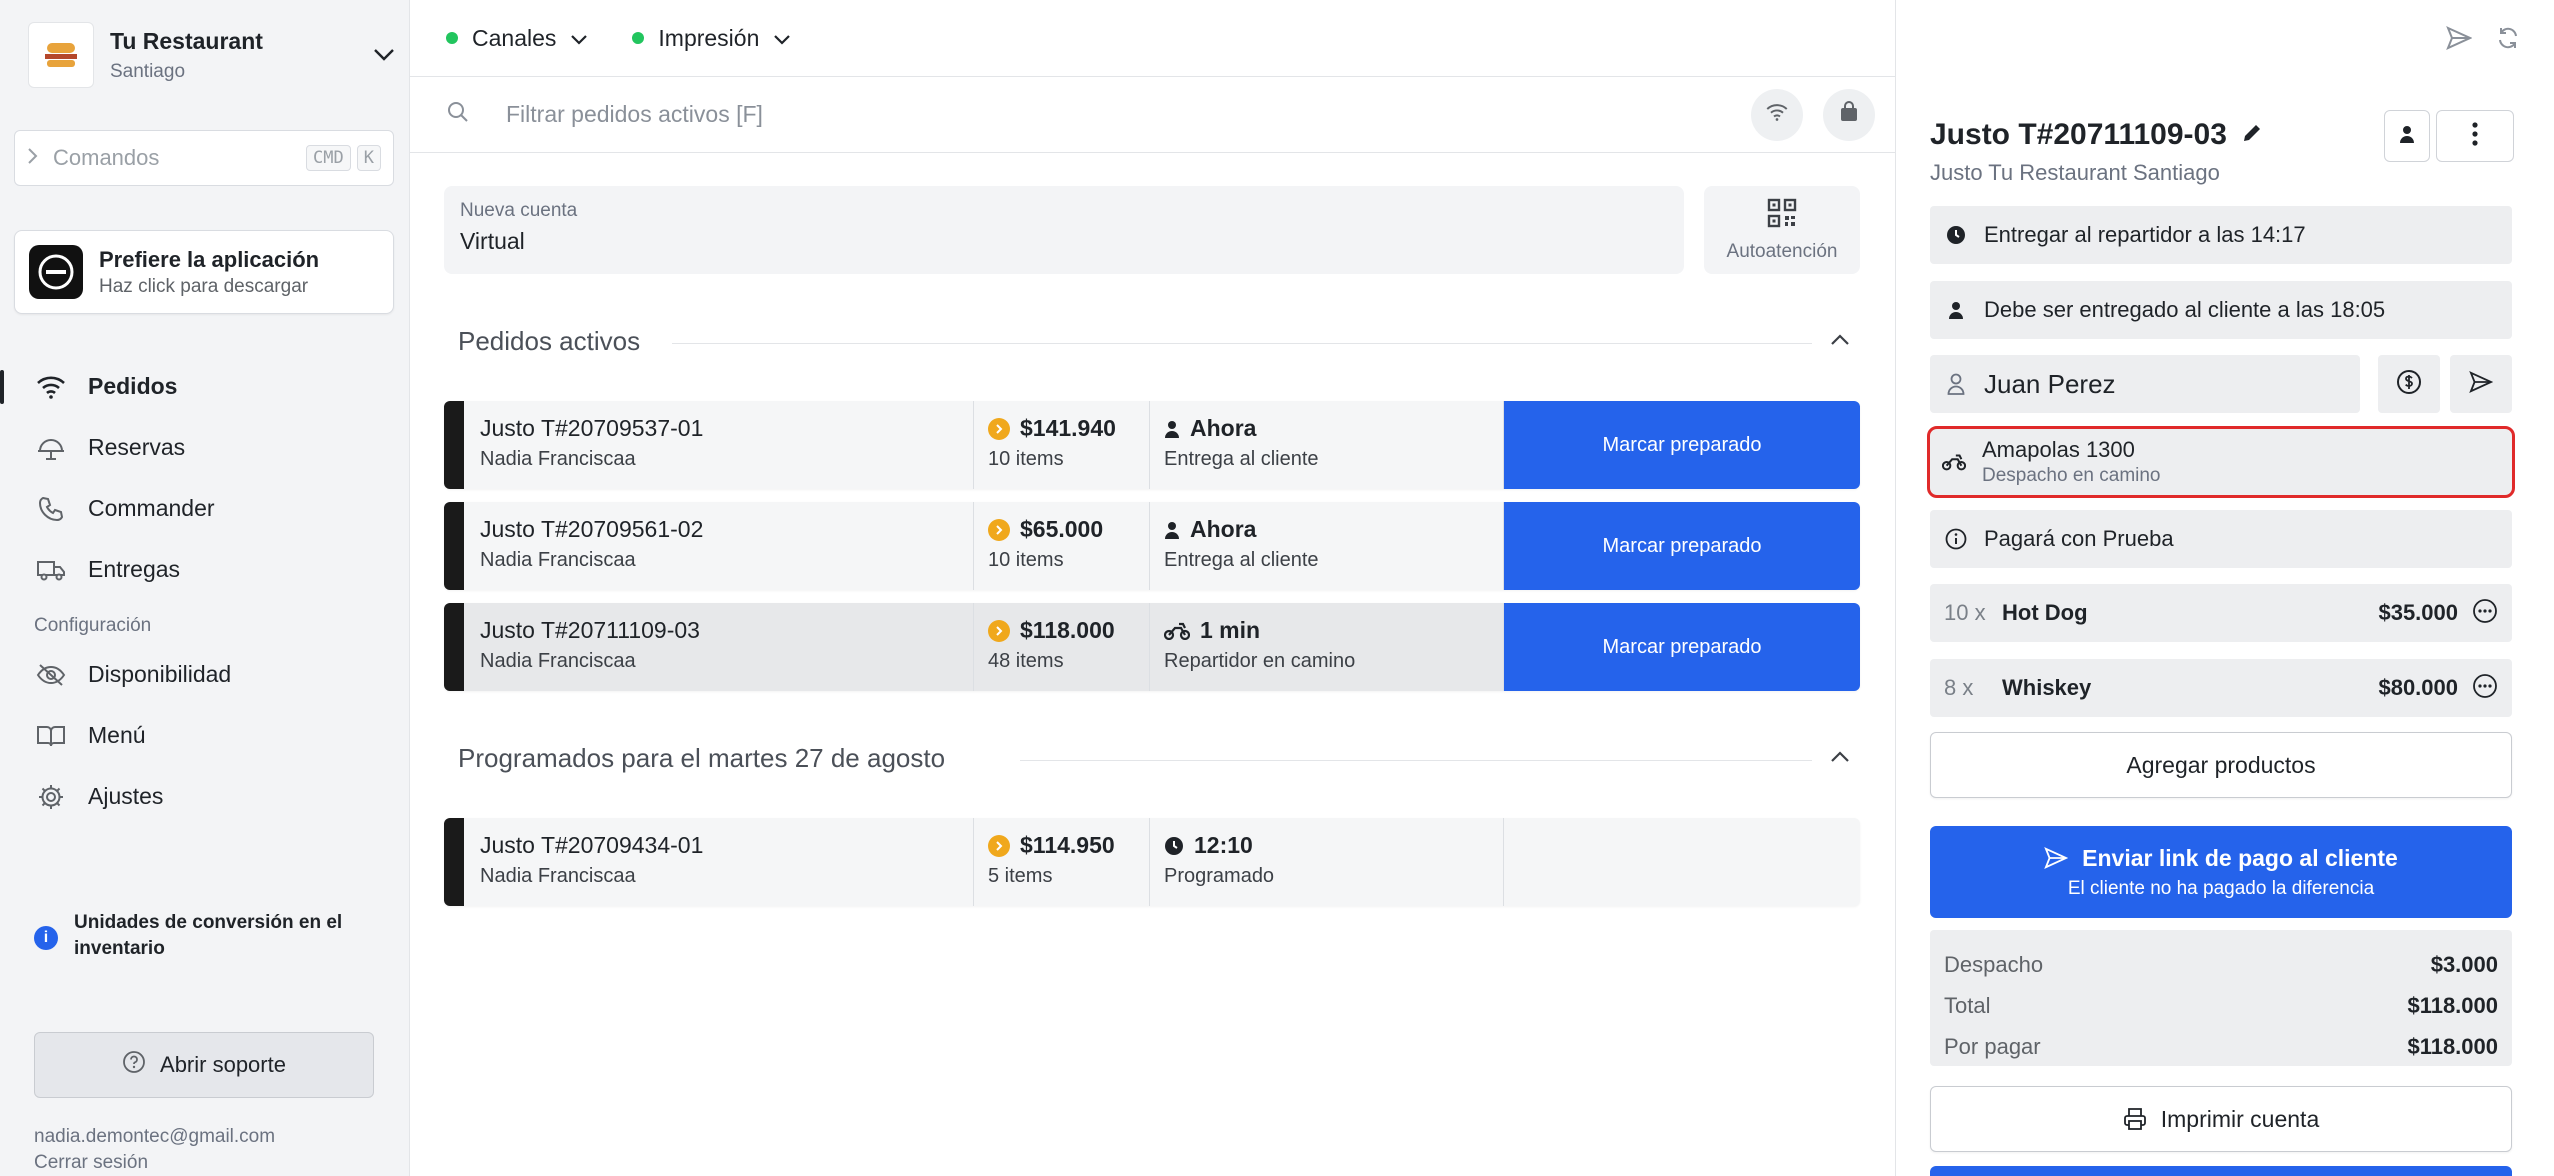  I want to click on order-items: 5 items, so click(1020, 876).